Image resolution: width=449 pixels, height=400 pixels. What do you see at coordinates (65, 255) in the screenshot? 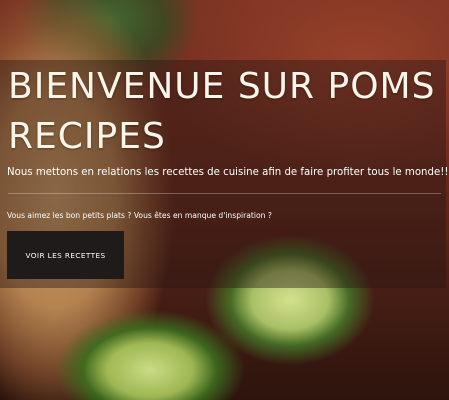
I see `view-recipes-button: VOIR LES RECETTES` at bounding box center [65, 255].